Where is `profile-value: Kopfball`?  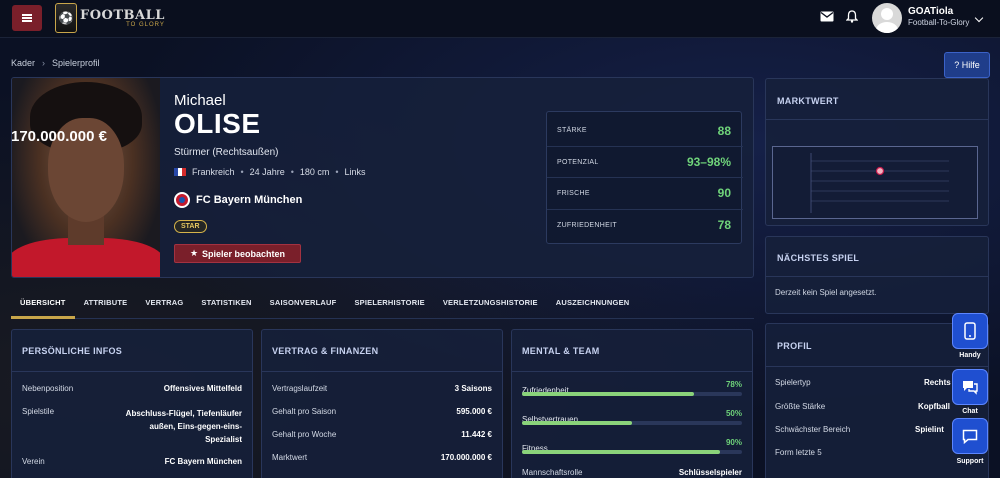 profile-value: Kopfball is located at coordinates (934, 406).